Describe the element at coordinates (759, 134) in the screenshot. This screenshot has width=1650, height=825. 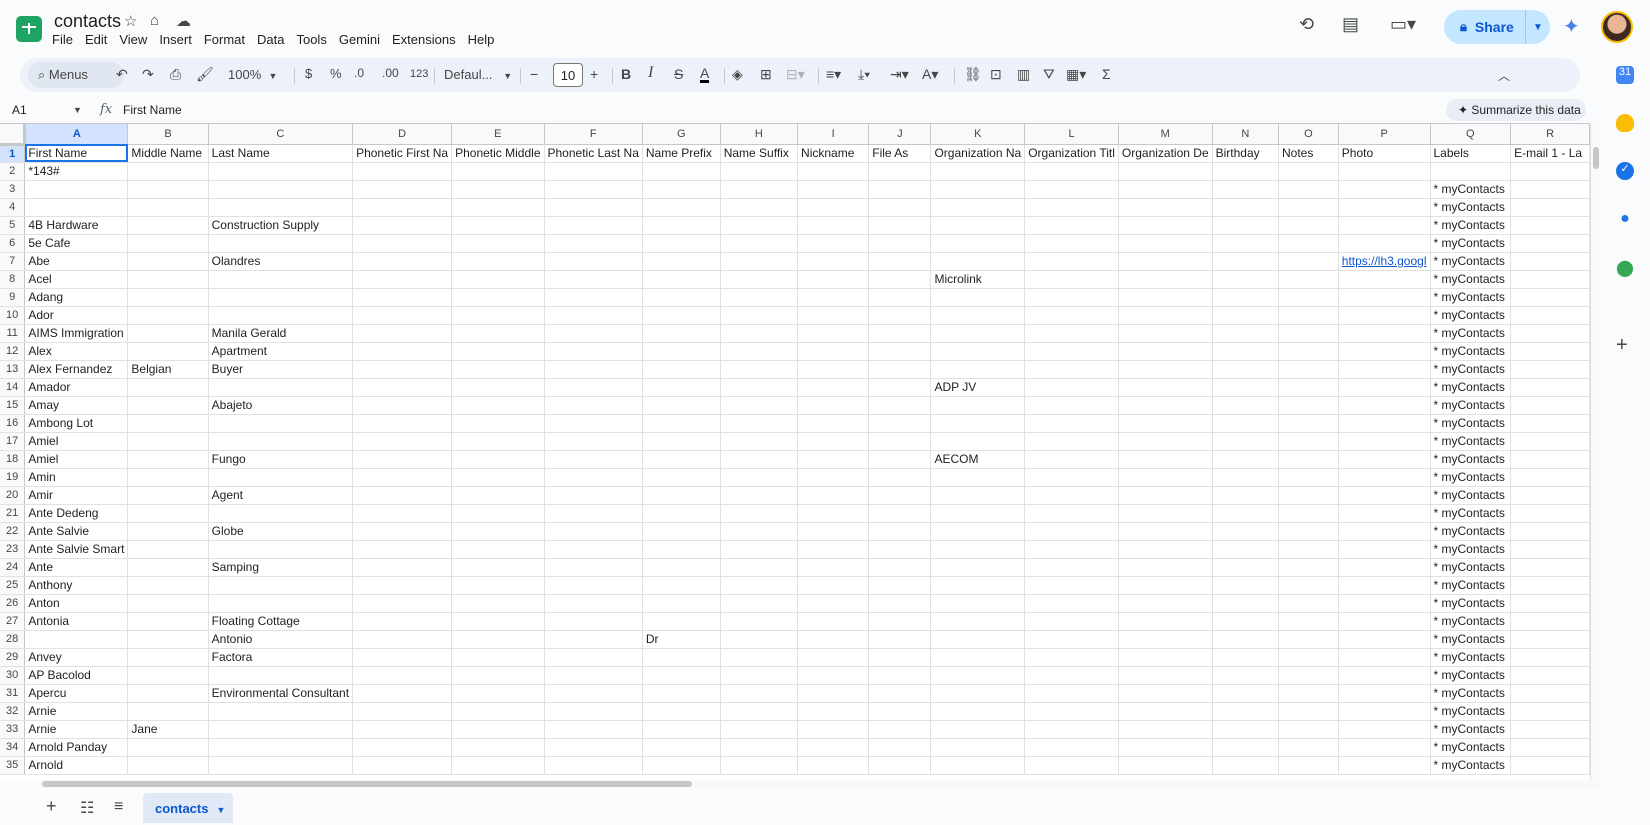
I see `column-header-h: H` at that location.